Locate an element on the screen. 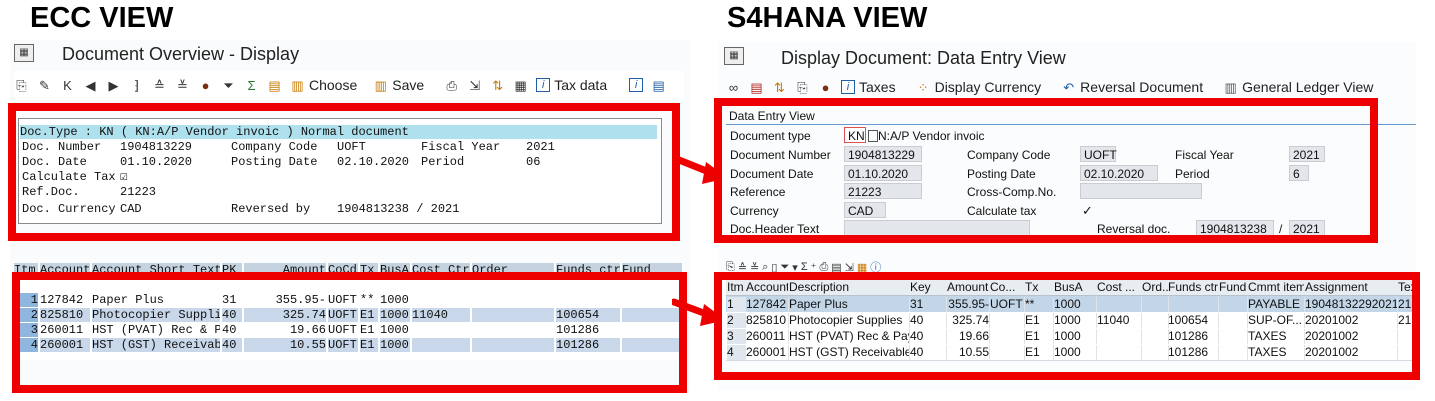 The image size is (1435, 401). s4hana-view-heading: S4HANA VIEW is located at coordinates (827, 18).